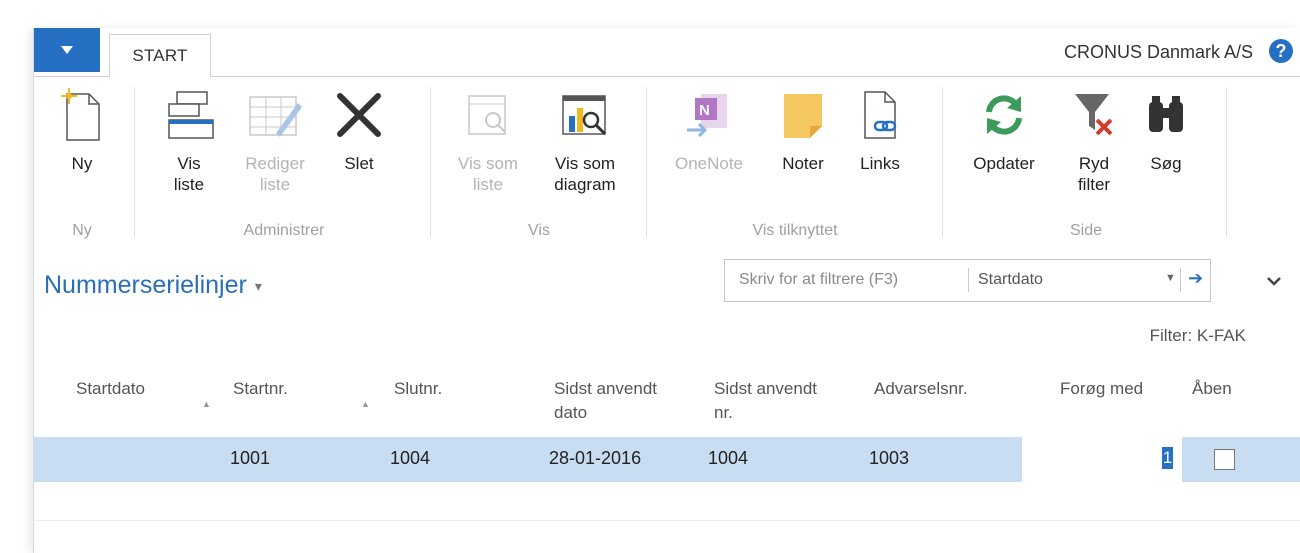  I want to click on aaben-checkbox, so click(1224, 459).